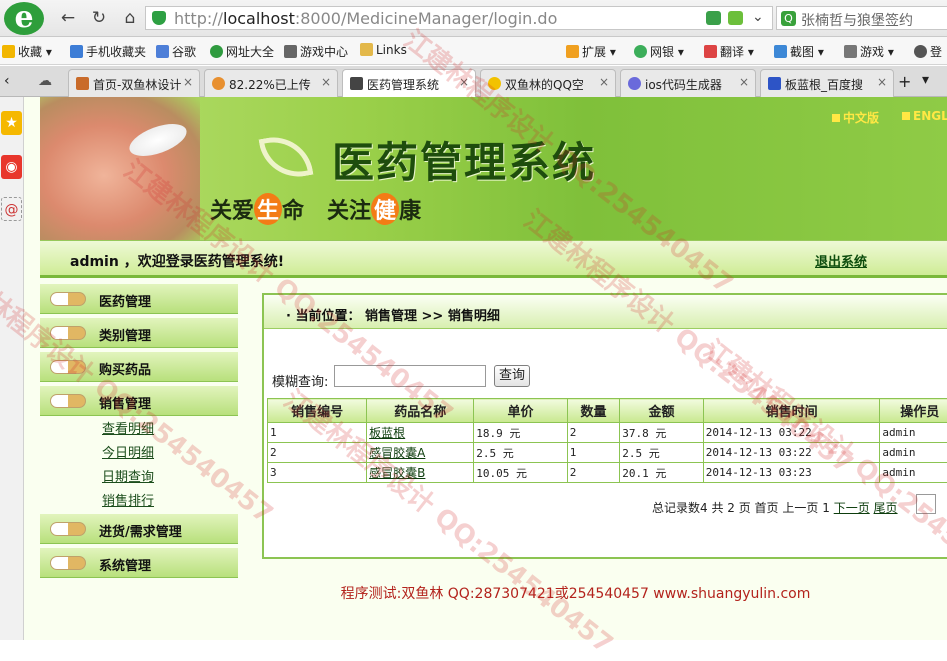  What do you see at coordinates (926, 504) in the screenshot?
I see `page-number-input` at bounding box center [926, 504].